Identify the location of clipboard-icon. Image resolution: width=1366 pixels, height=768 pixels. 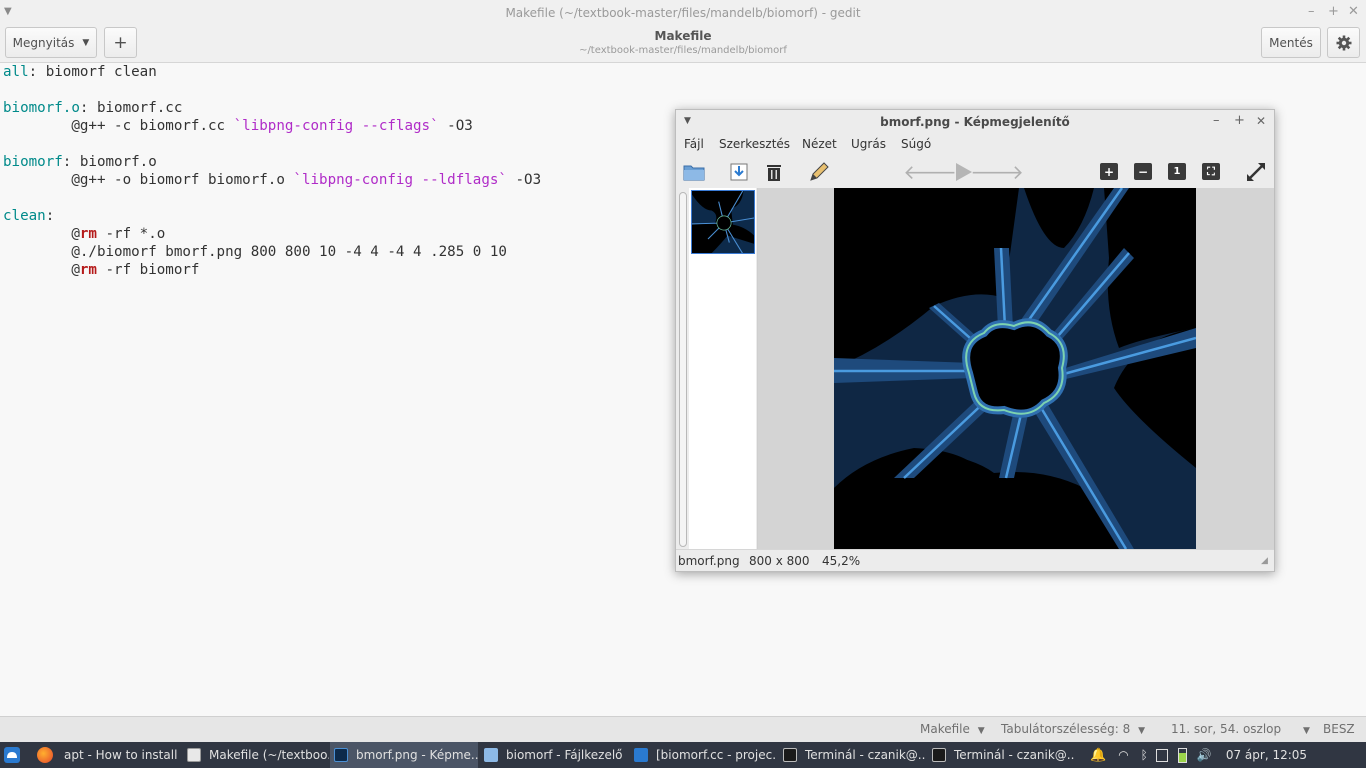
(1161, 755).